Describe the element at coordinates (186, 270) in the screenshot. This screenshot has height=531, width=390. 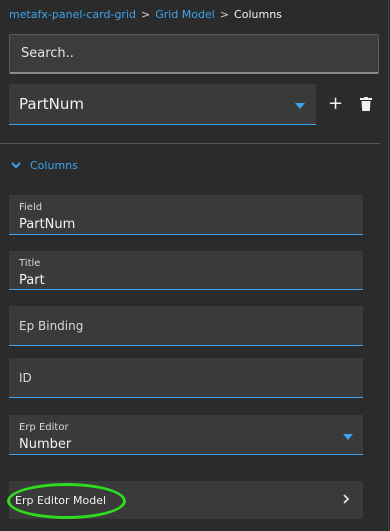
I see `title-input: Title Part` at that location.